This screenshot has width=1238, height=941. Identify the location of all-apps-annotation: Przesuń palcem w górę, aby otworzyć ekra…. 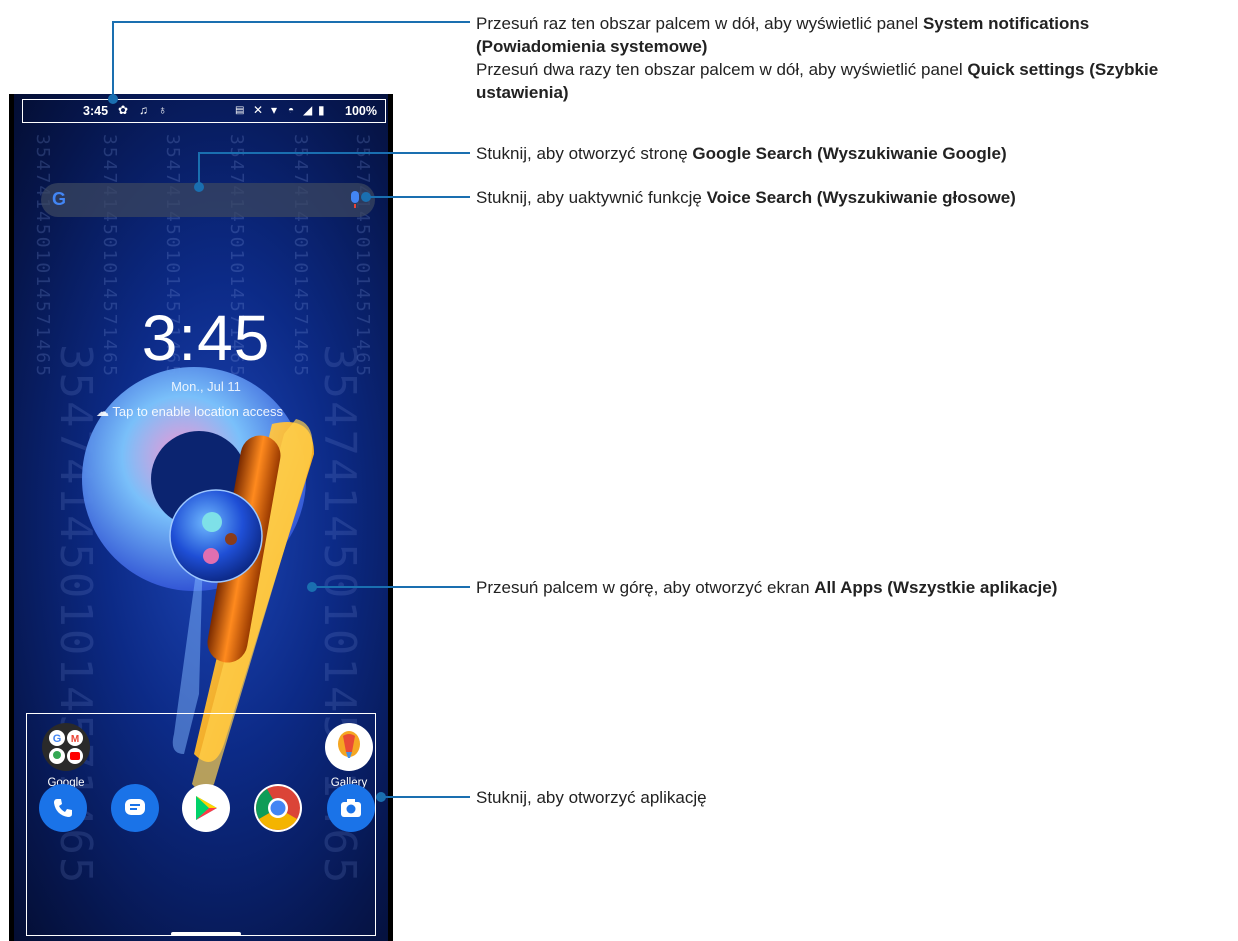
(766, 587).